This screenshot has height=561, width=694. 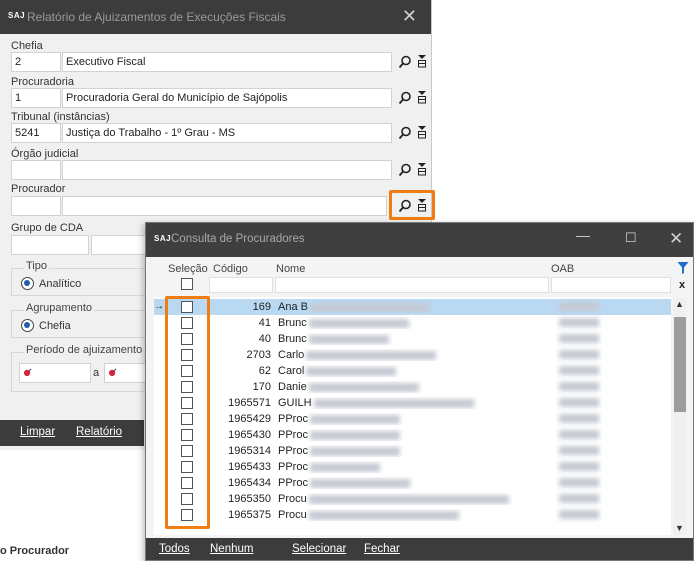 I want to click on table-row: 1965571 GUILH, so click(x=412, y=403).